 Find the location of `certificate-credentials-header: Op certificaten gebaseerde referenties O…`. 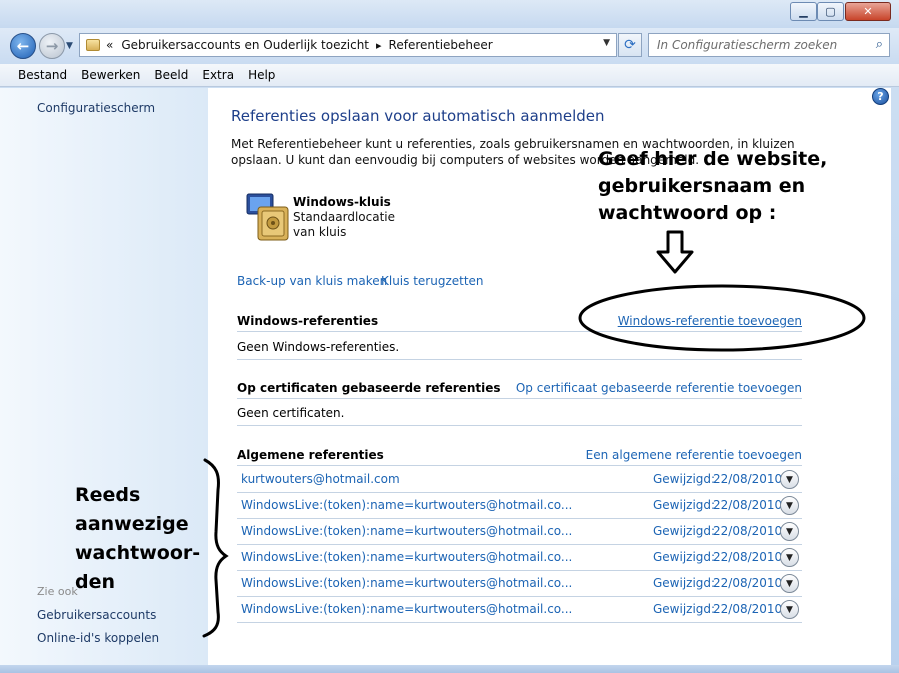

certificate-credentials-header: Op certificaten gebaseerde referenties O… is located at coordinates (519, 388).